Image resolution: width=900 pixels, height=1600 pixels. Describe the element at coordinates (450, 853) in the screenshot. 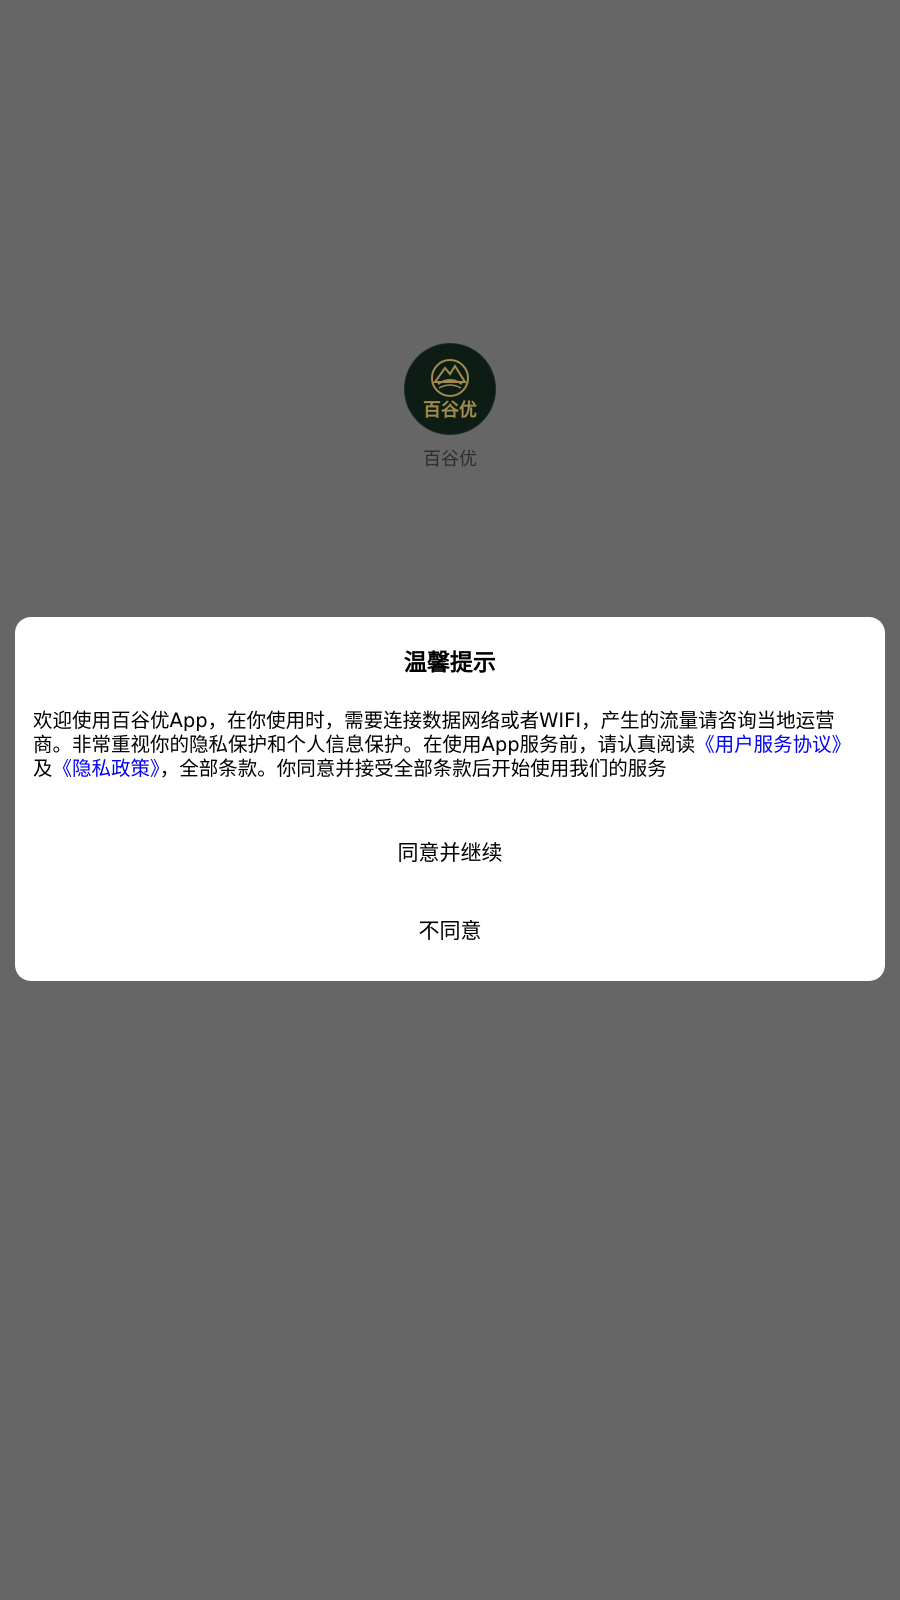

I see `agree-button: 同意并继续` at that location.